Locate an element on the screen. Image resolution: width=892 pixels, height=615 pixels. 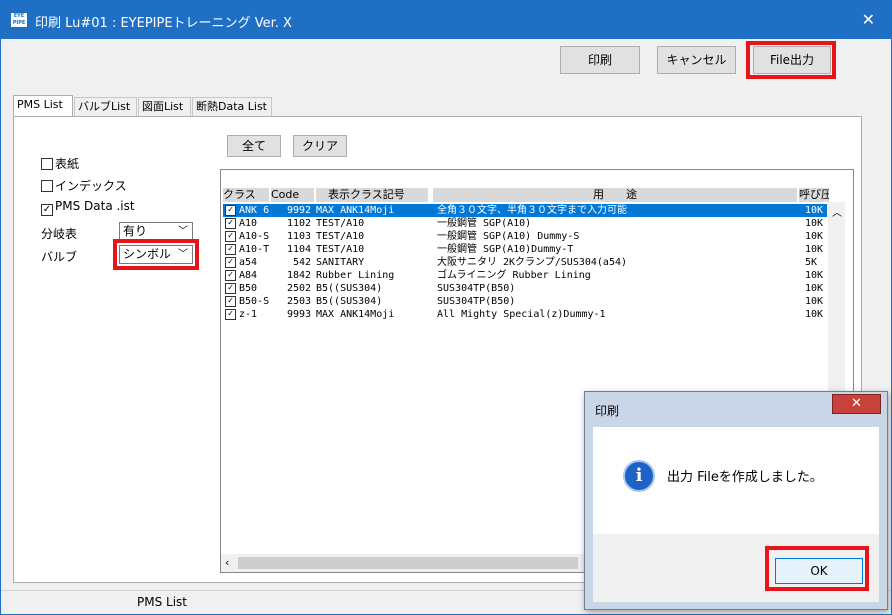
index-checkbox: インデックス is located at coordinates (84, 185).